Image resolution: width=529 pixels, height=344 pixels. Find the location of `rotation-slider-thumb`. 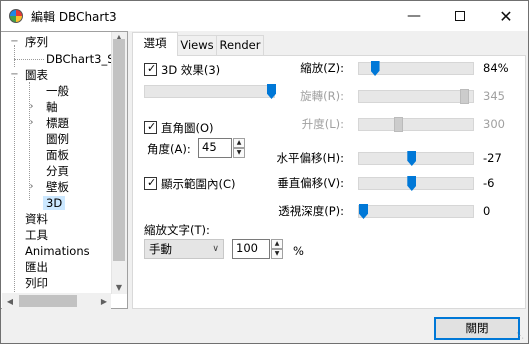

rotation-slider-thumb is located at coordinates (464, 96).